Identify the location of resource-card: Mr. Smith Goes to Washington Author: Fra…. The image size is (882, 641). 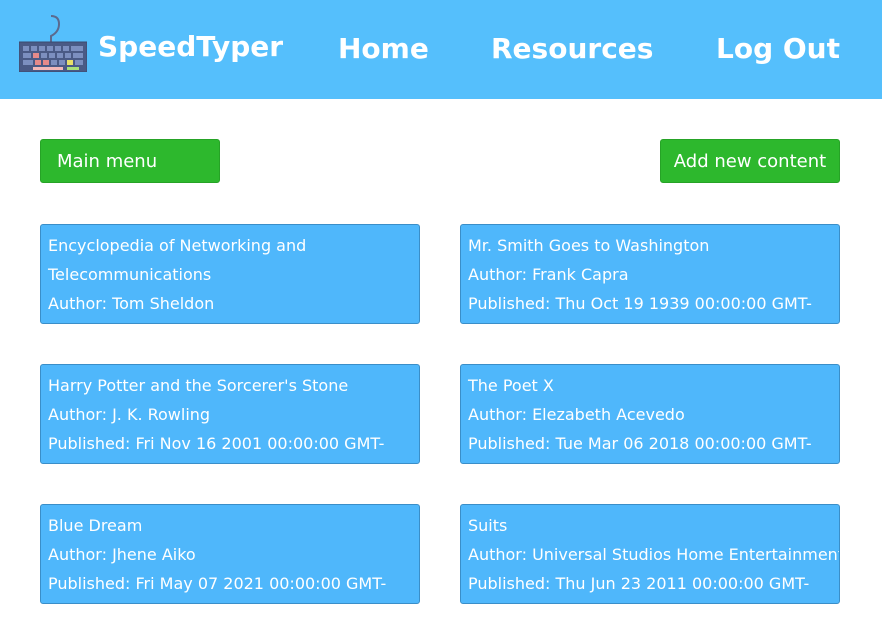
(650, 274).